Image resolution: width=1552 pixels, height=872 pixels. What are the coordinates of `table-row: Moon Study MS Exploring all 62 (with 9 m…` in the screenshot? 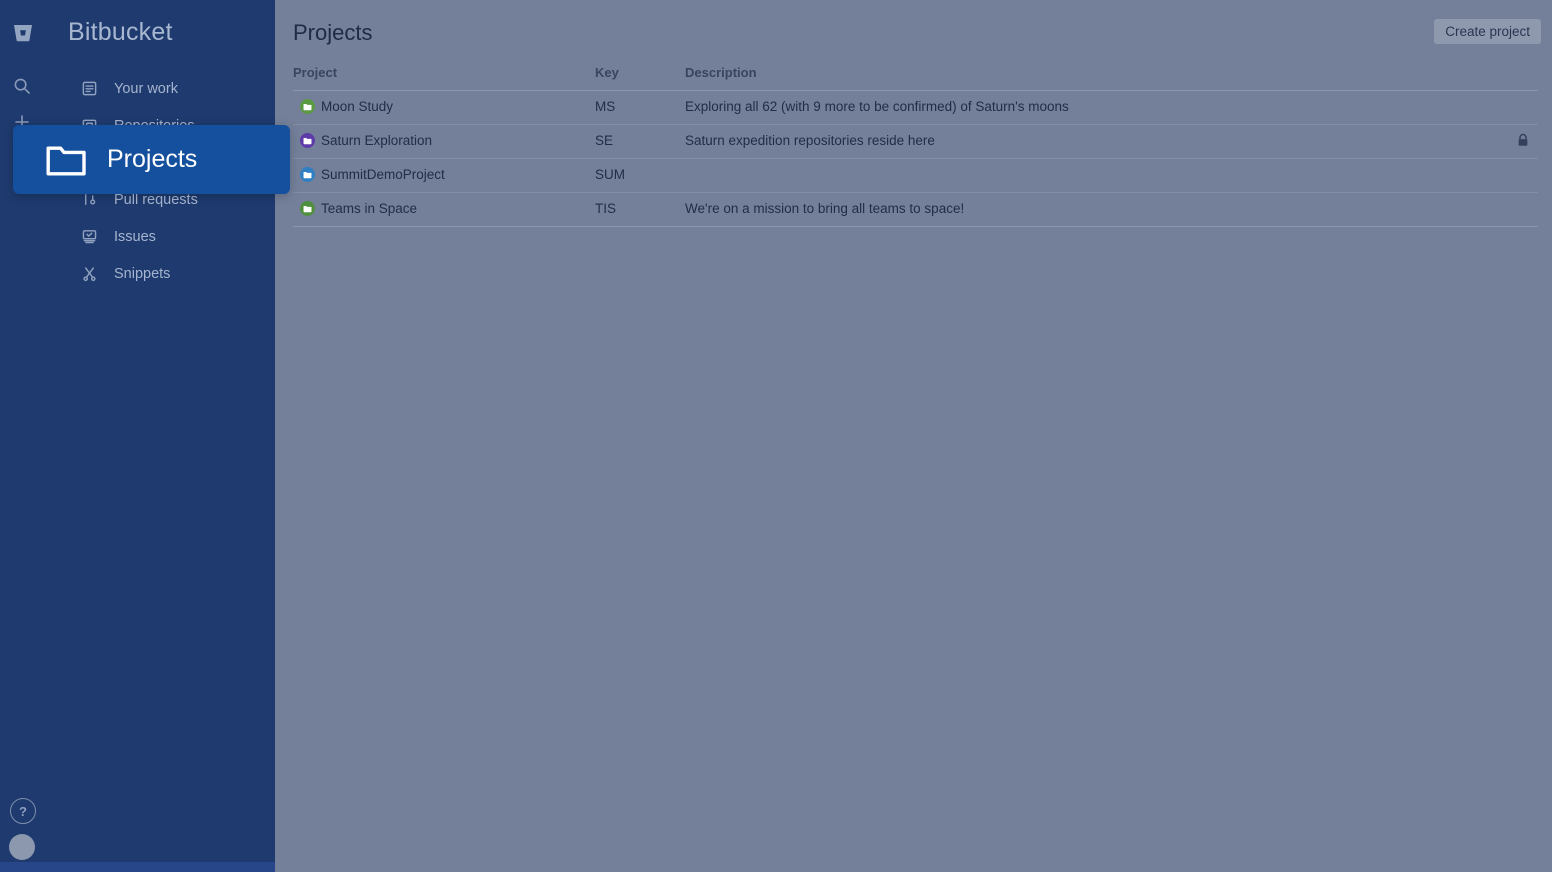 It's located at (915, 108).